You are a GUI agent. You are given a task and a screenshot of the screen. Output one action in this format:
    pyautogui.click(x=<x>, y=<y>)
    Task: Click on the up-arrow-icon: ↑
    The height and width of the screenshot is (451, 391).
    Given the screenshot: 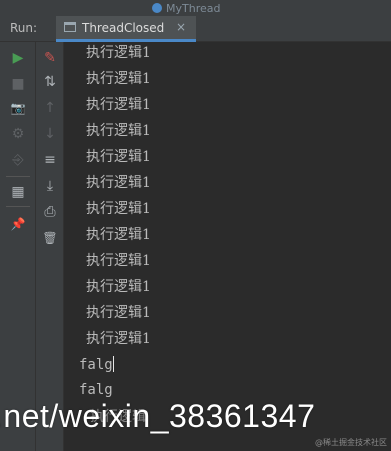 What is the action you would take?
    pyautogui.click(x=50, y=108)
    